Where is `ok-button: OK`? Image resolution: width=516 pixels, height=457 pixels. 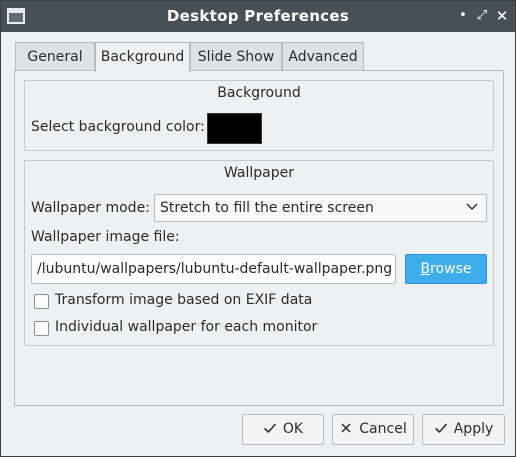 ok-button: OK is located at coordinates (283, 429).